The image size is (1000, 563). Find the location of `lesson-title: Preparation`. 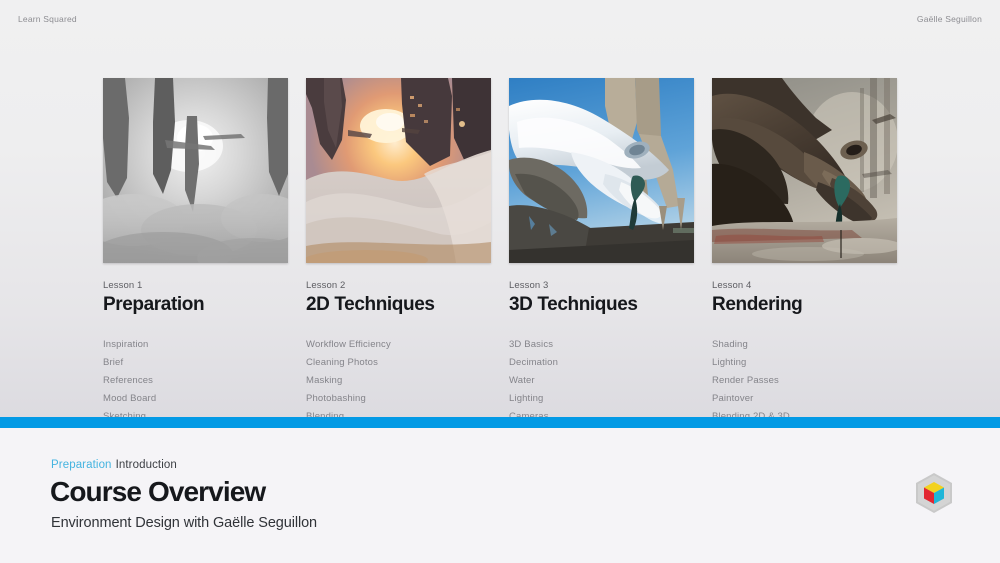

lesson-title: Preparation is located at coordinates (154, 304).